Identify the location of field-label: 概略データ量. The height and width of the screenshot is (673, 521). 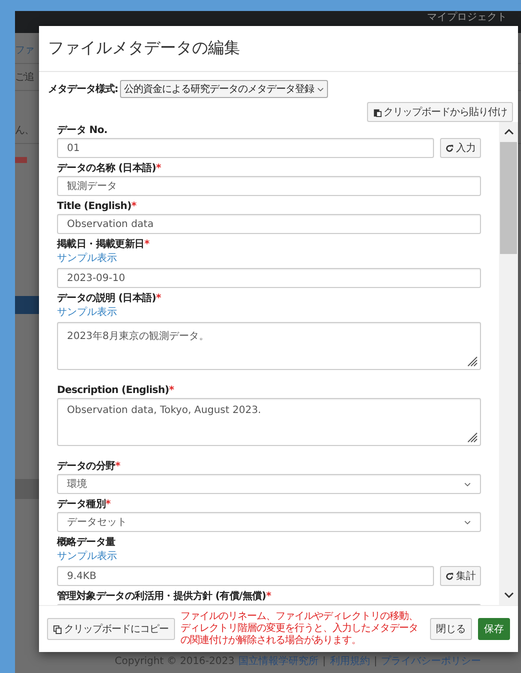
(86, 543).